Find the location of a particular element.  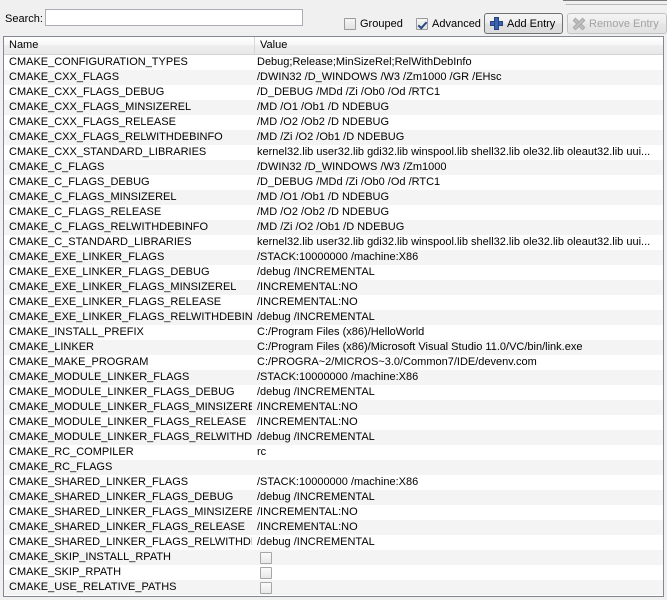

table-row: CMAKE_RC_FLAGS is located at coordinates (333, 467).